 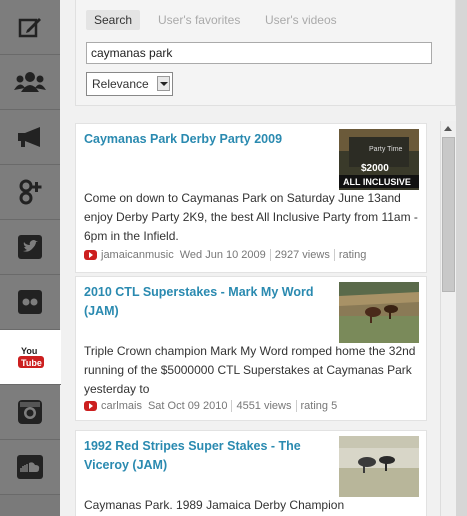 I want to click on tab-search: Search, so click(x=113, y=20).